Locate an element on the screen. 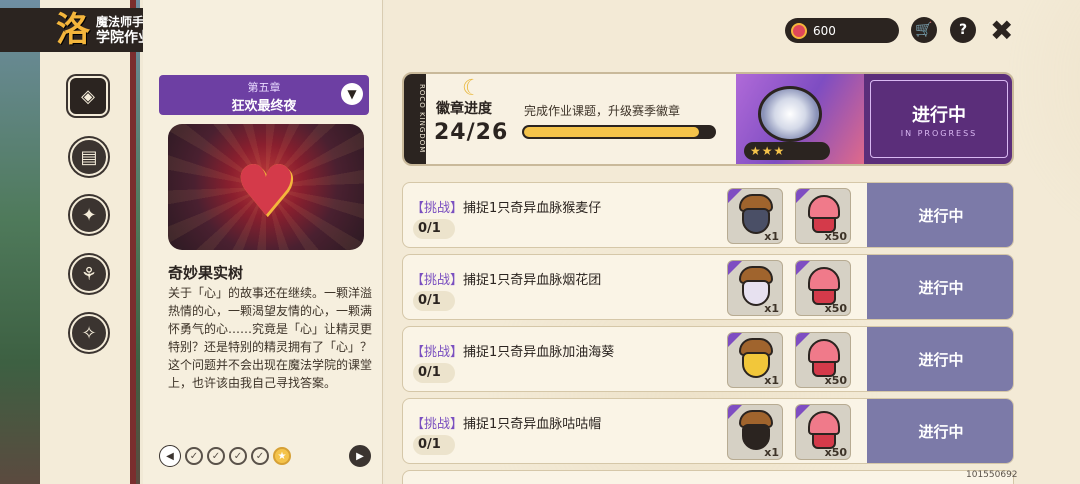 Image resolution: width=1080 pixels, height=484 pixels. book-icon: ▤ is located at coordinates (89, 157).